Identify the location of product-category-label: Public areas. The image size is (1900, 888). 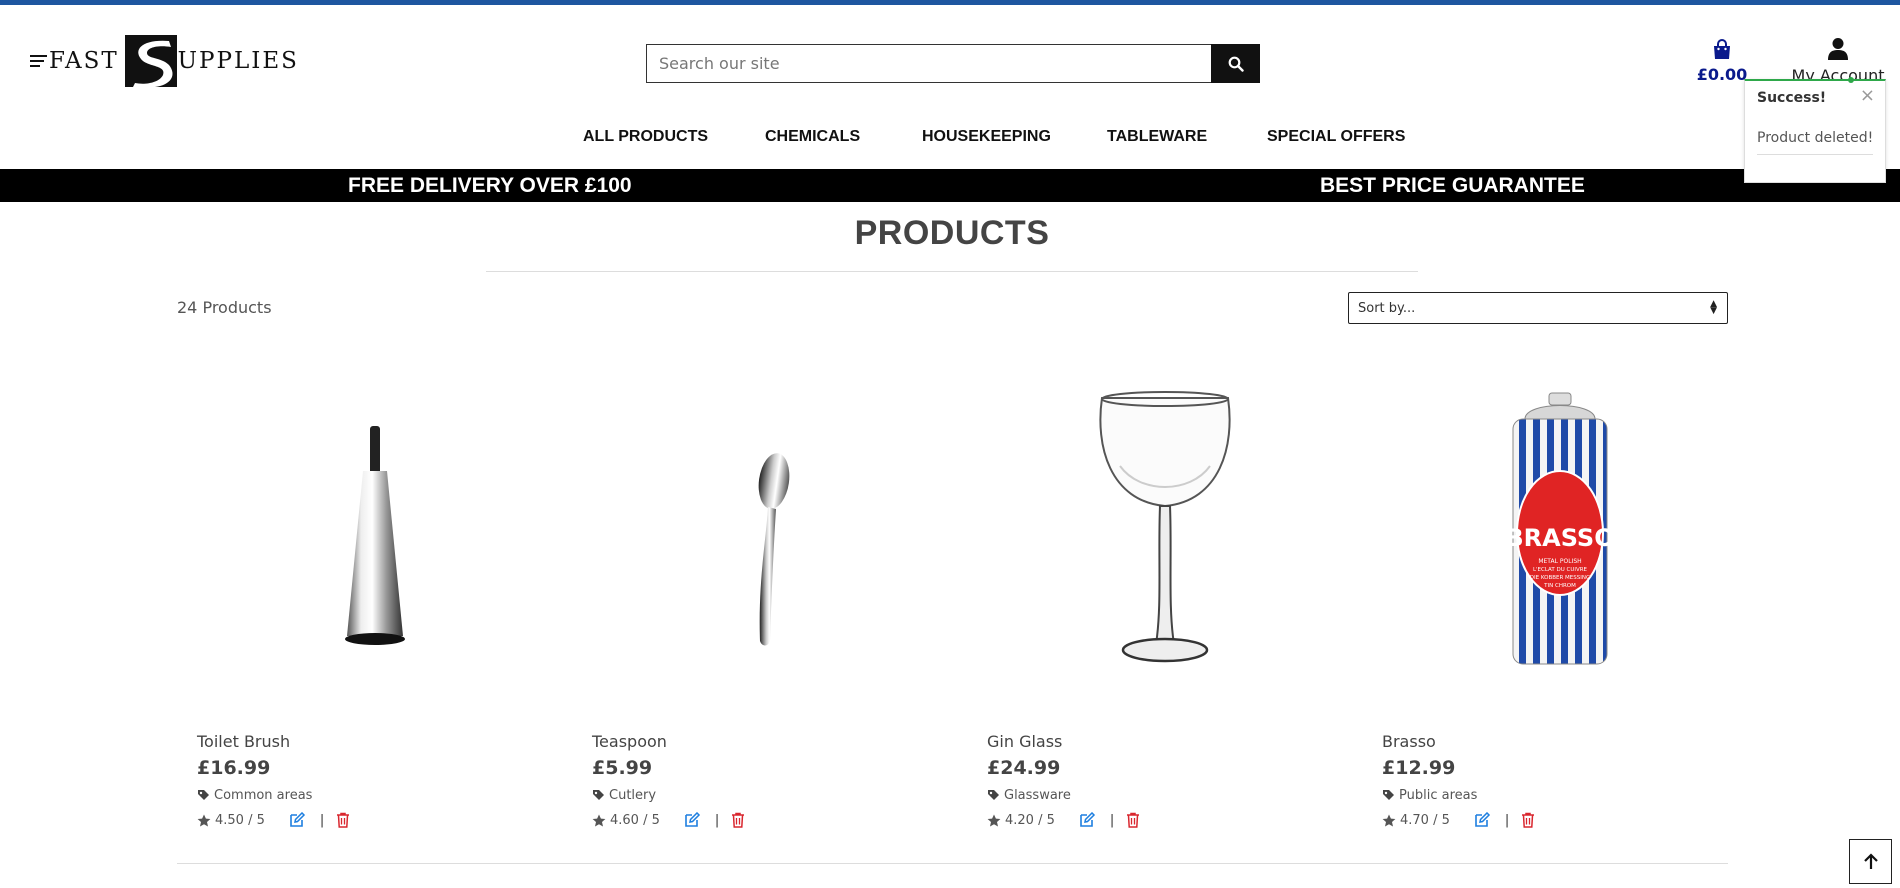
(1438, 795).